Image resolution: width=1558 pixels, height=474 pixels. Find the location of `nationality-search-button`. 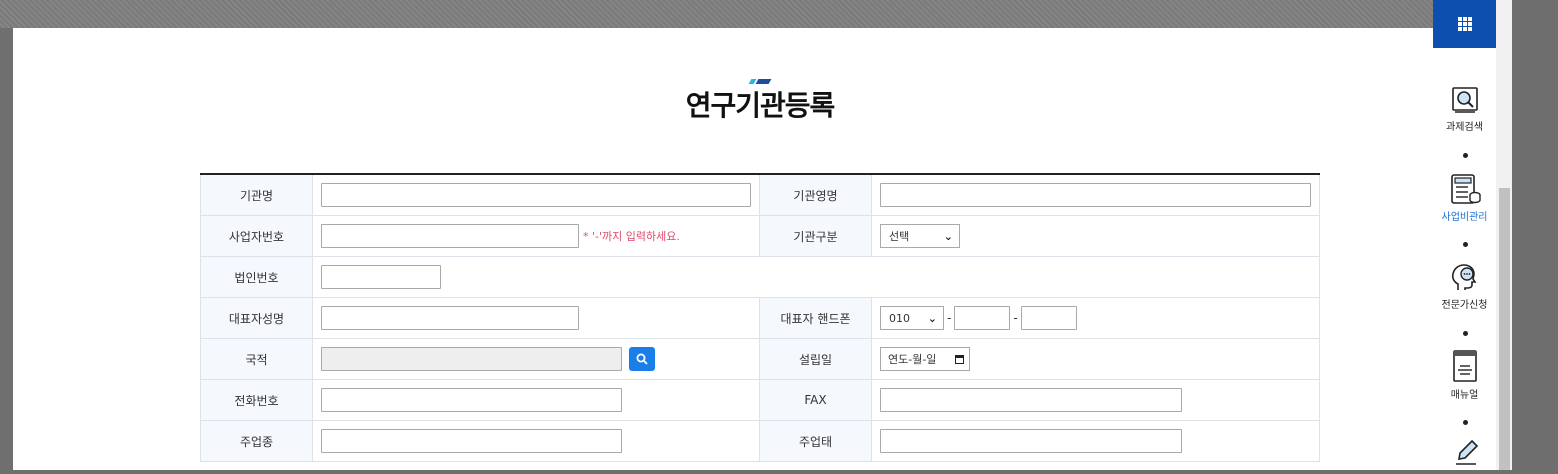

nationality-search-button is located at coordinates (642, 359).